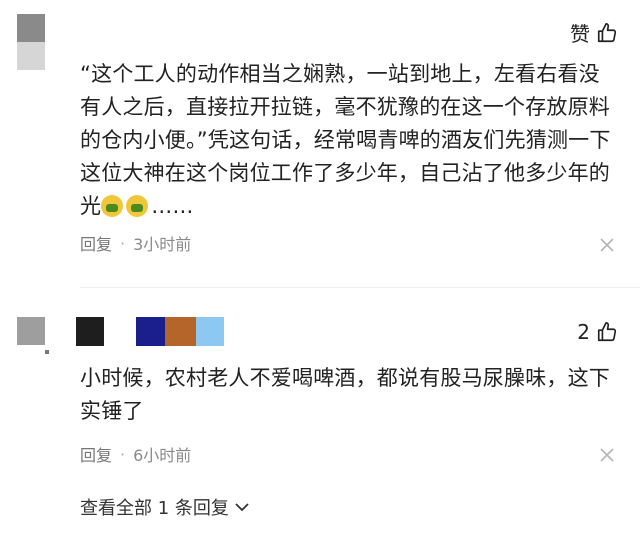  I want to click on avatar-badge, so click(47, 352).